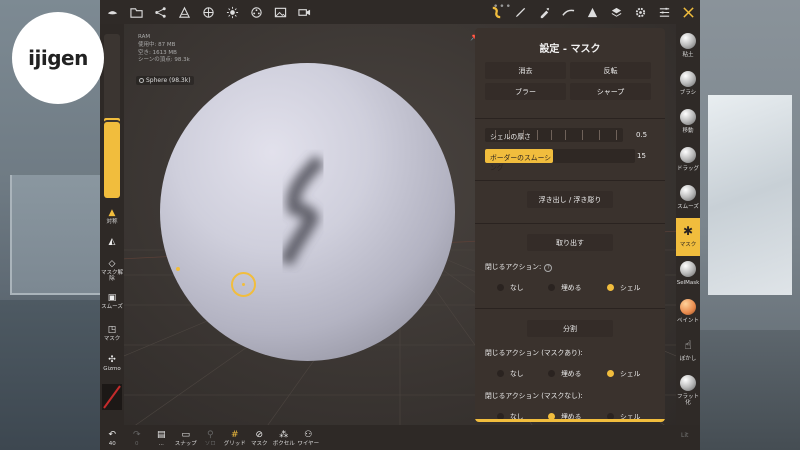 Image resolution: width=800 pixels, height=450 pixels. Describe the element at coordinates (560, 160) in the screenshot. I see `border-smoothing-slider: ボーダーのスムーシング` at that location.